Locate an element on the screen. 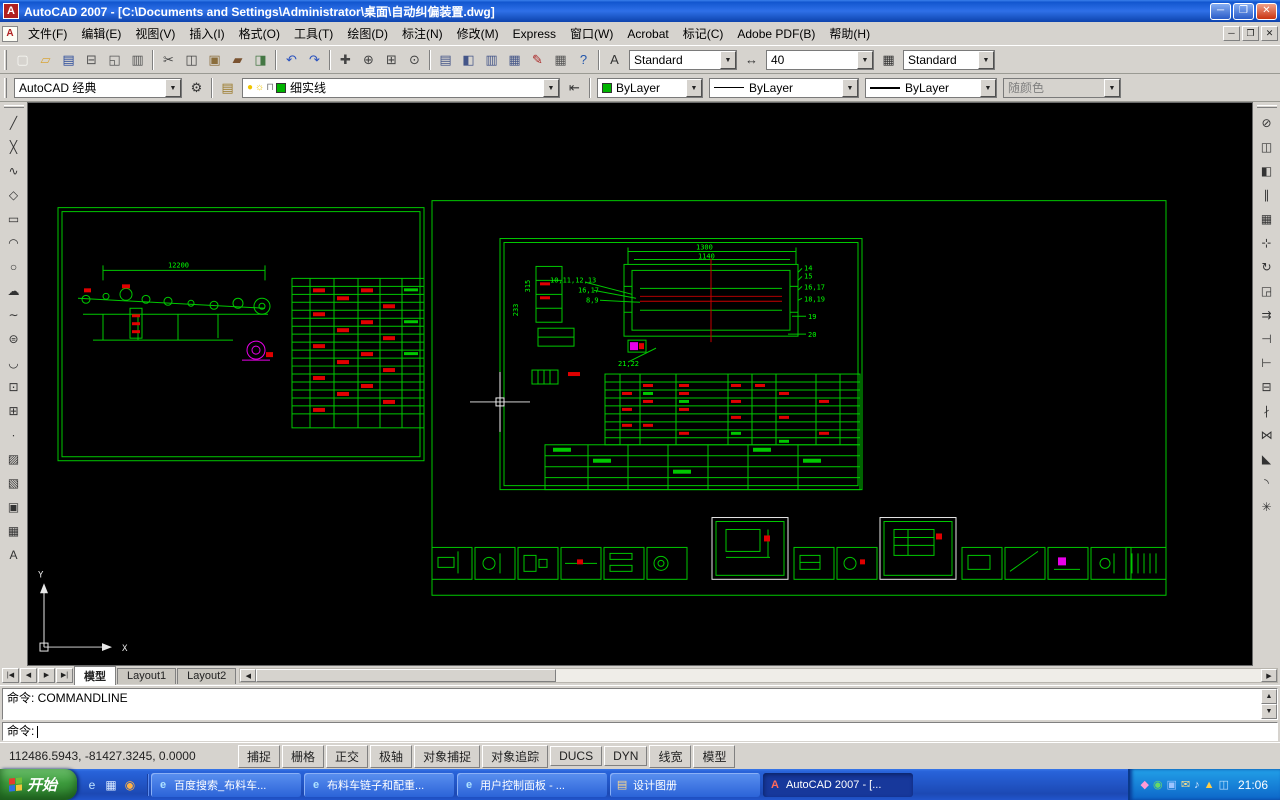 The image size is (1280, 800). circle-icon: ○ is located at coordinates (14, 267).